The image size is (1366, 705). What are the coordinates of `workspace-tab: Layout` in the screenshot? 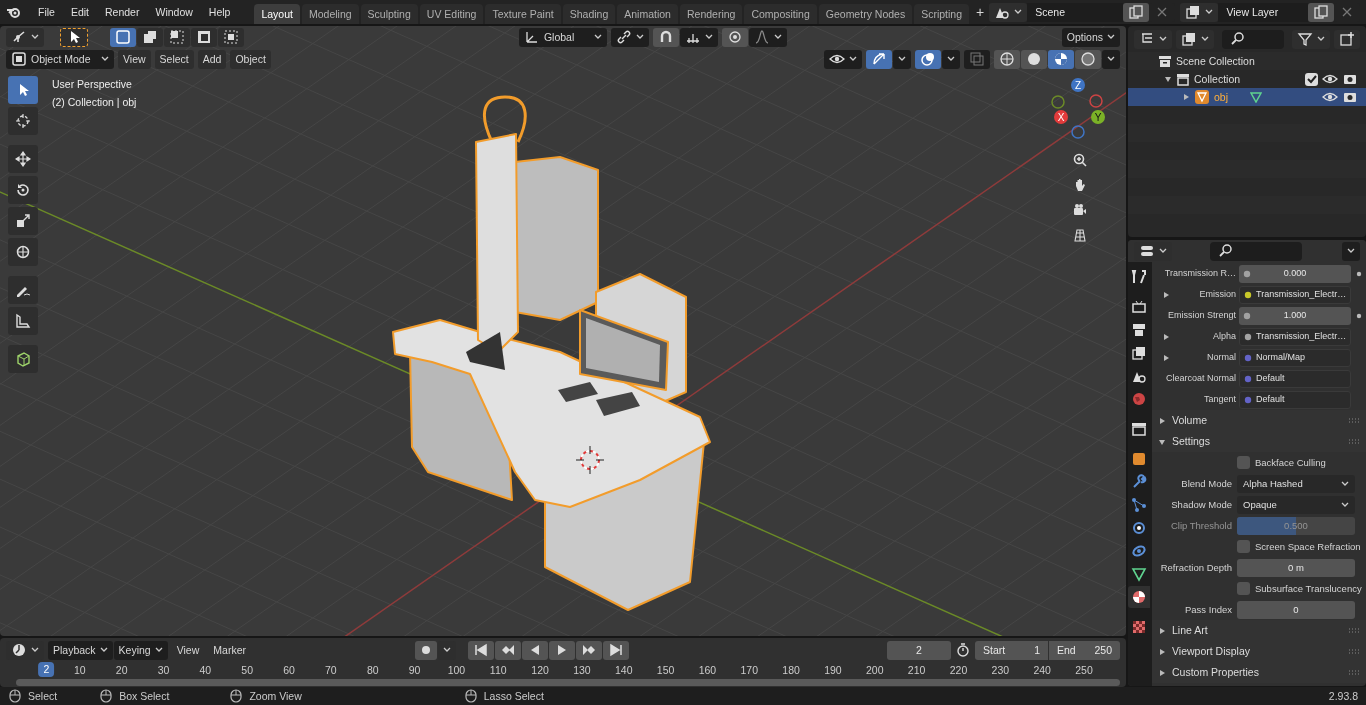 It's located at (277, 14).